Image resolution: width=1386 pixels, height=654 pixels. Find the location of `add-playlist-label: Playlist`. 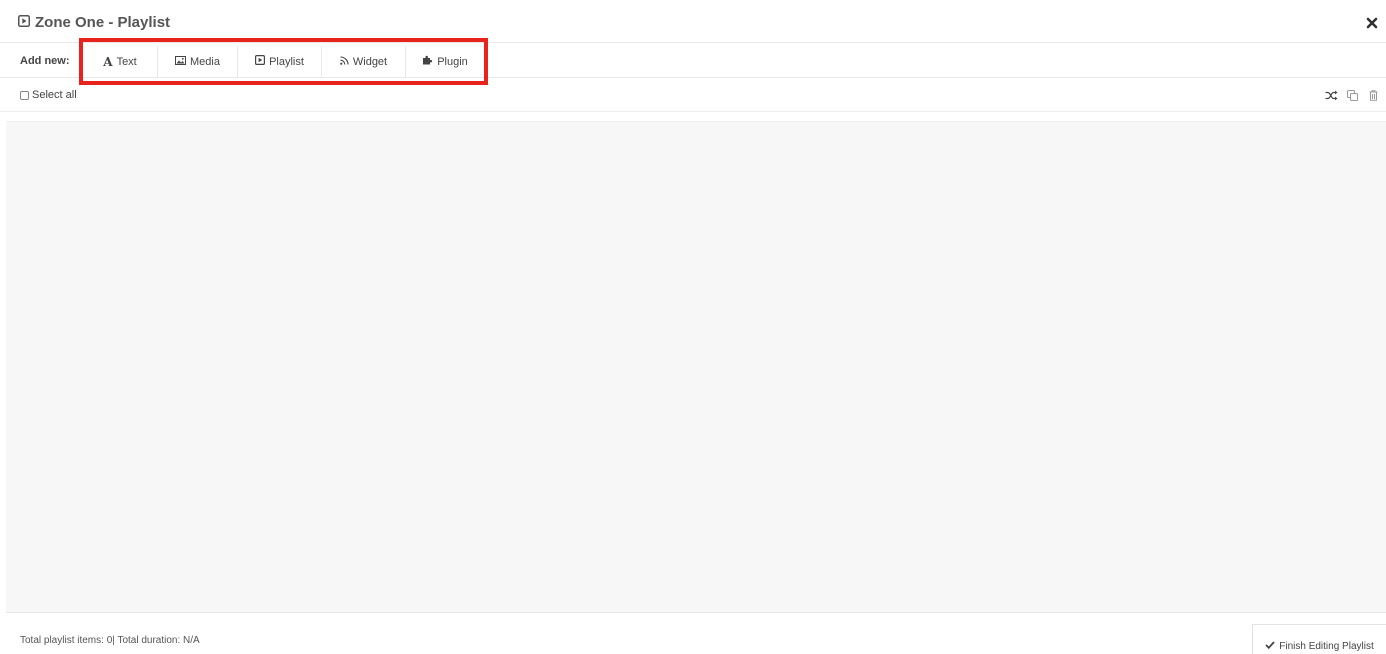

add-playlist-label: Playlist is located at coordinates (286, 61).